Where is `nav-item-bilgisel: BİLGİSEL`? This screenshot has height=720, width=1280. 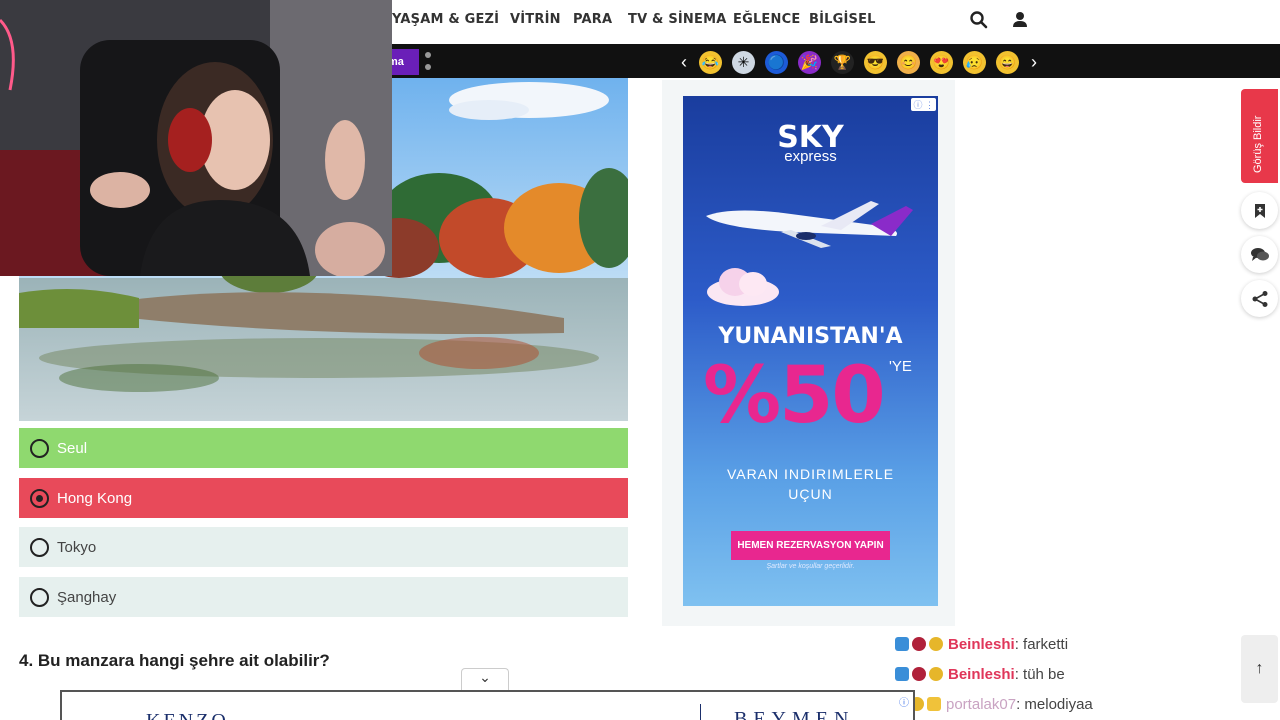
nav-item-bilgisel: BİLGİSEL is located at coordinates (842, 19).